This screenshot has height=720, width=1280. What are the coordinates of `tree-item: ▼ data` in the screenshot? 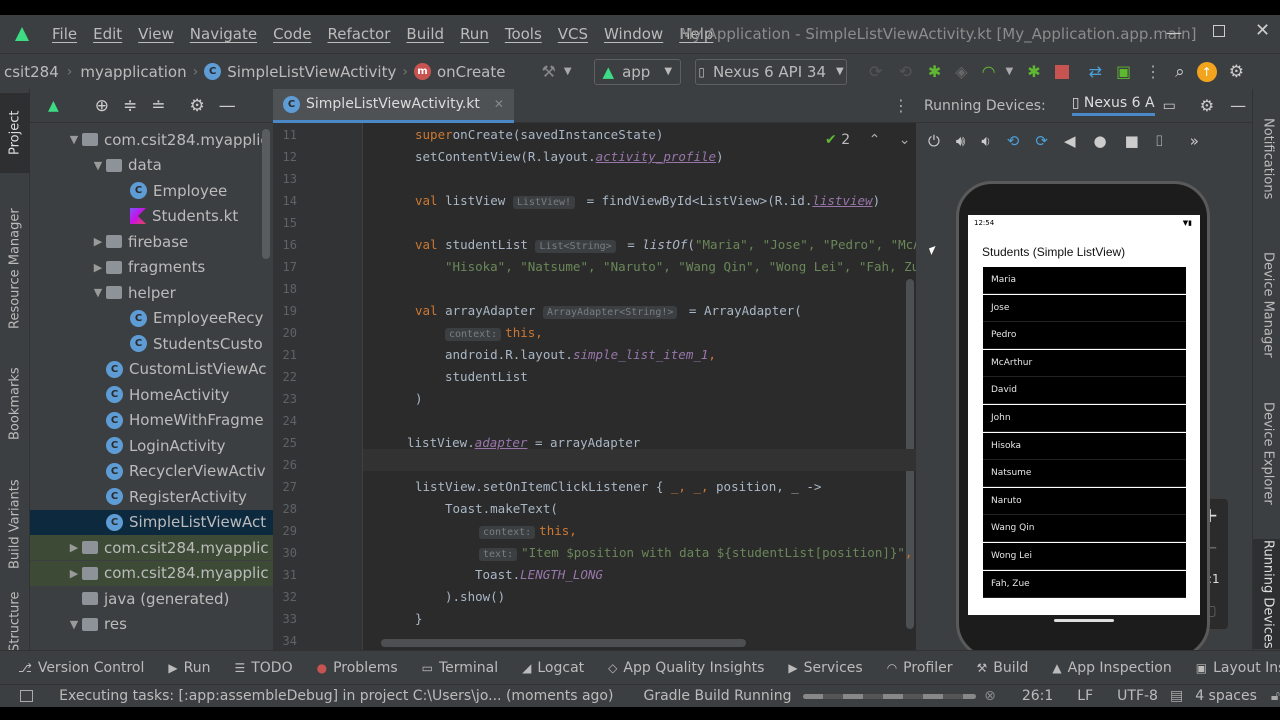 It's located at (151, 165).